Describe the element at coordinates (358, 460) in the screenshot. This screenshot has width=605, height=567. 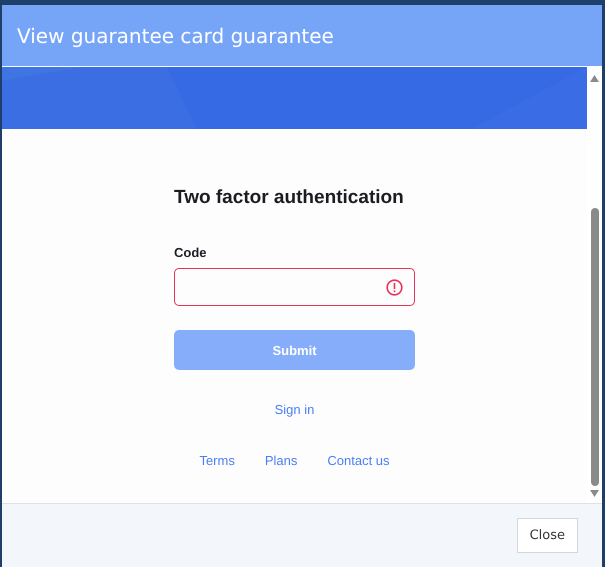
I see `footer-link: Contact us` at that location.